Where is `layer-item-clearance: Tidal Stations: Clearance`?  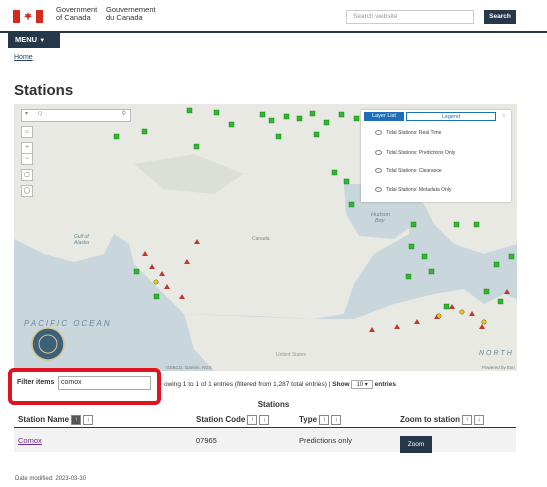
layer-item-clearance: Tidal Stations: Clearance is located at coordinates (408, 171).